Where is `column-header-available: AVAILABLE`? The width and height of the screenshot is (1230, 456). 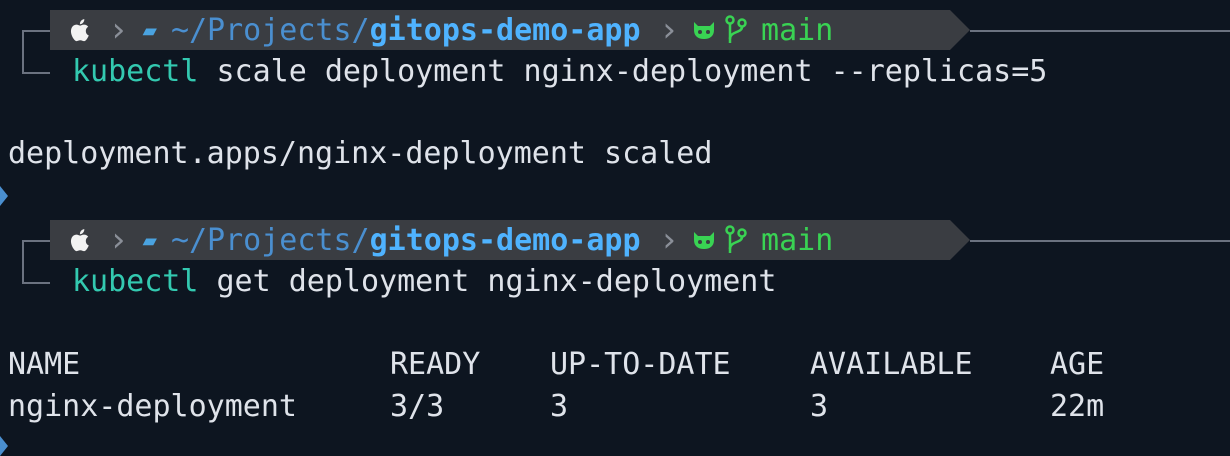
column-header-available: AVAILABLE is located at coordinates (891, 364).